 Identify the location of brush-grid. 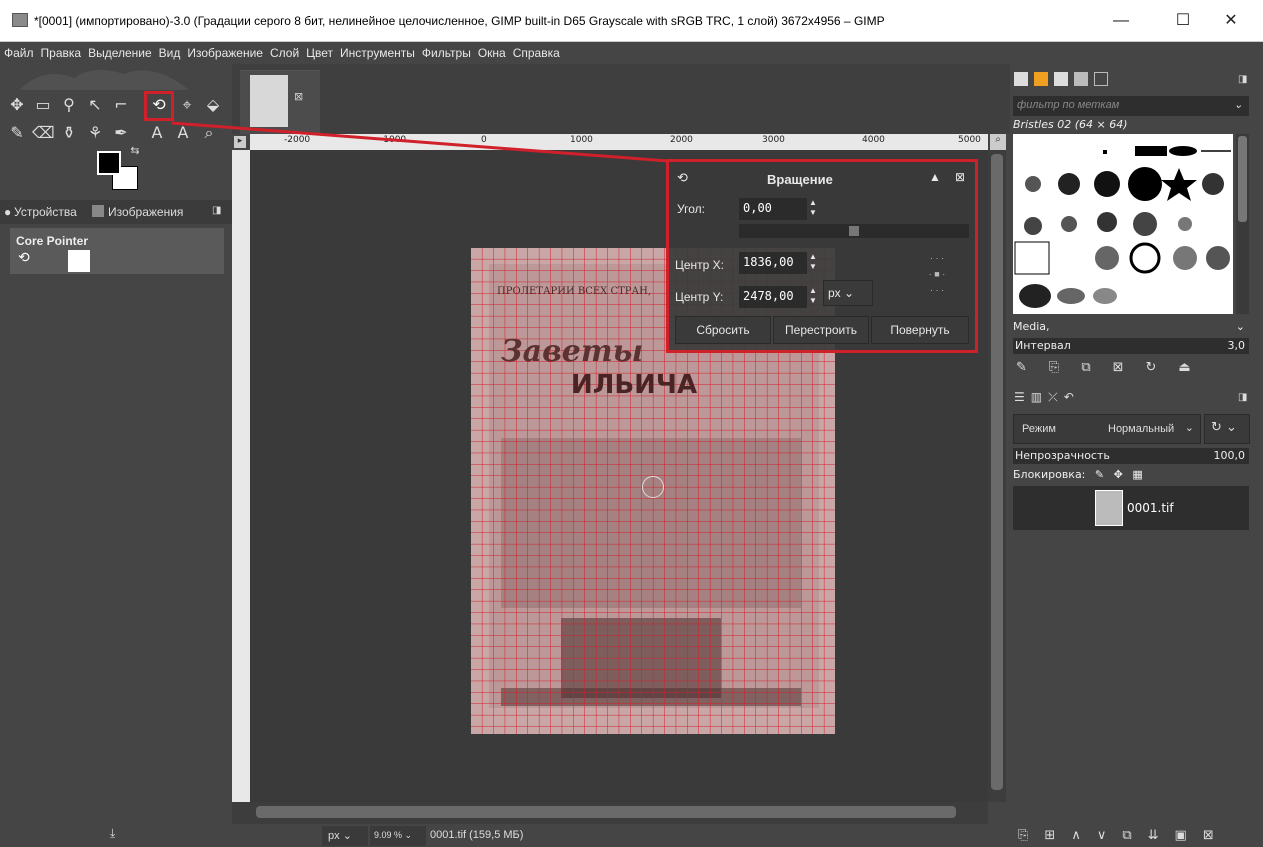
(1123, 224).